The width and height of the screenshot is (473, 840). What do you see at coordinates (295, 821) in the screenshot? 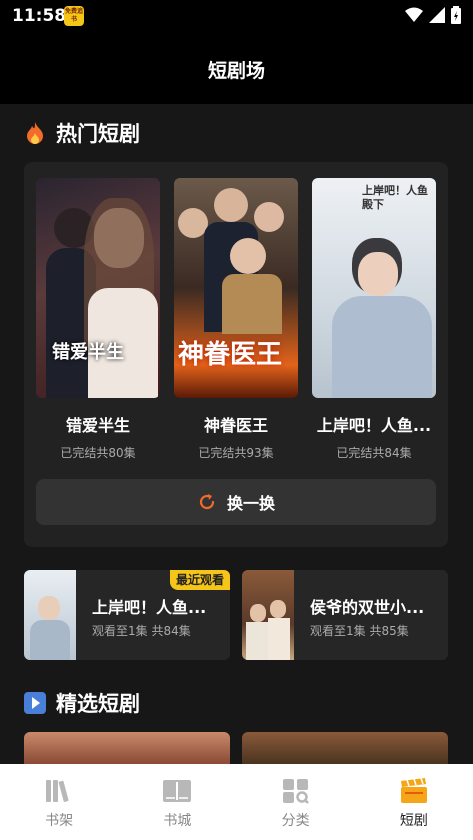
I see `tab-label: 分类` at bounding box center [295, 821].